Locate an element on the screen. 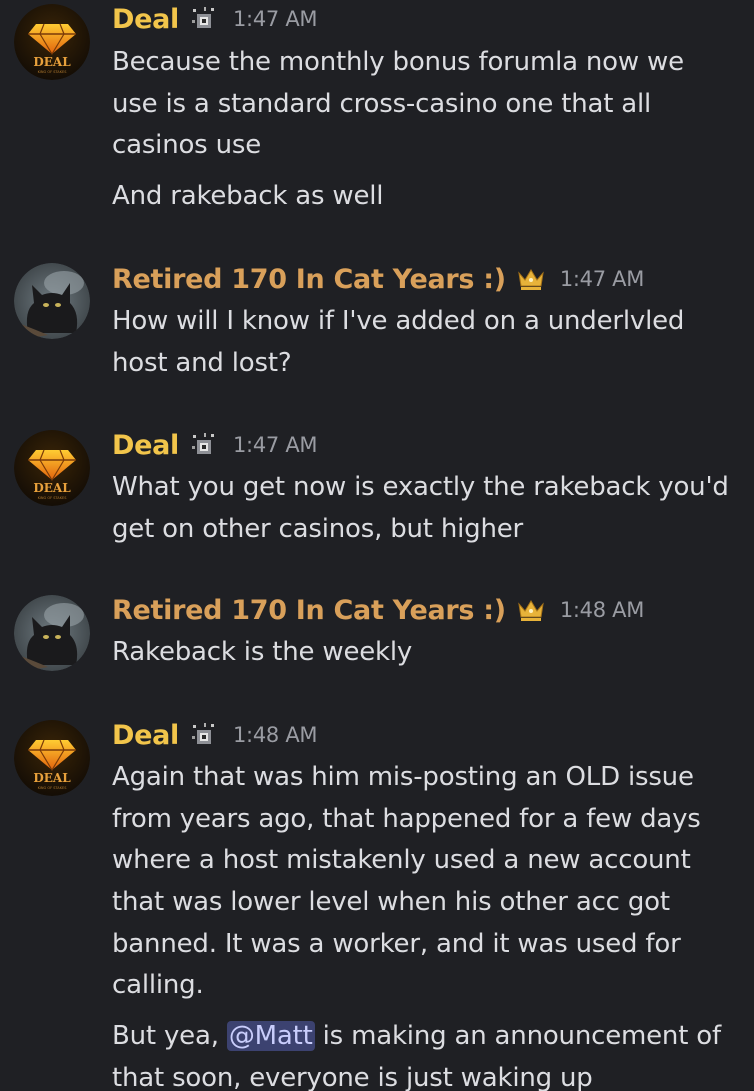 The image size is (754, 1091). user-mention: @Matt is located at coordinates (270, 1036).